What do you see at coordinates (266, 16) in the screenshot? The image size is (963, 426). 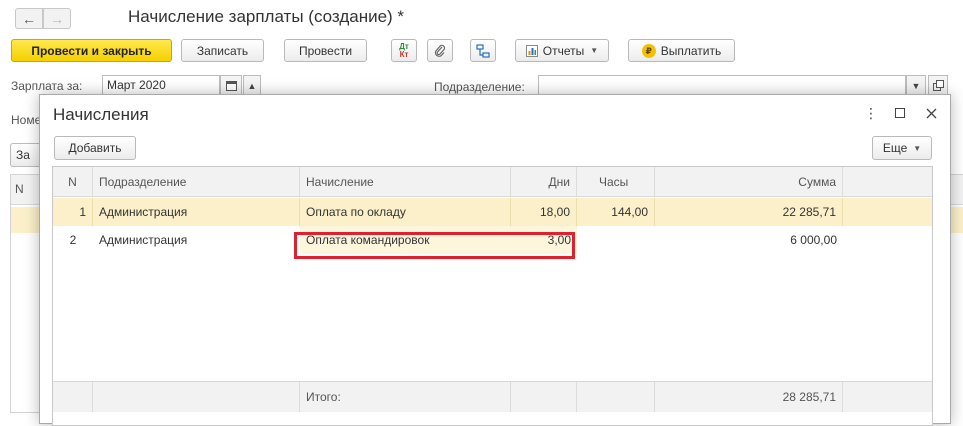 I see `document-title: Начисление зарплаты (создание) *` at bounding box center [266, 16].